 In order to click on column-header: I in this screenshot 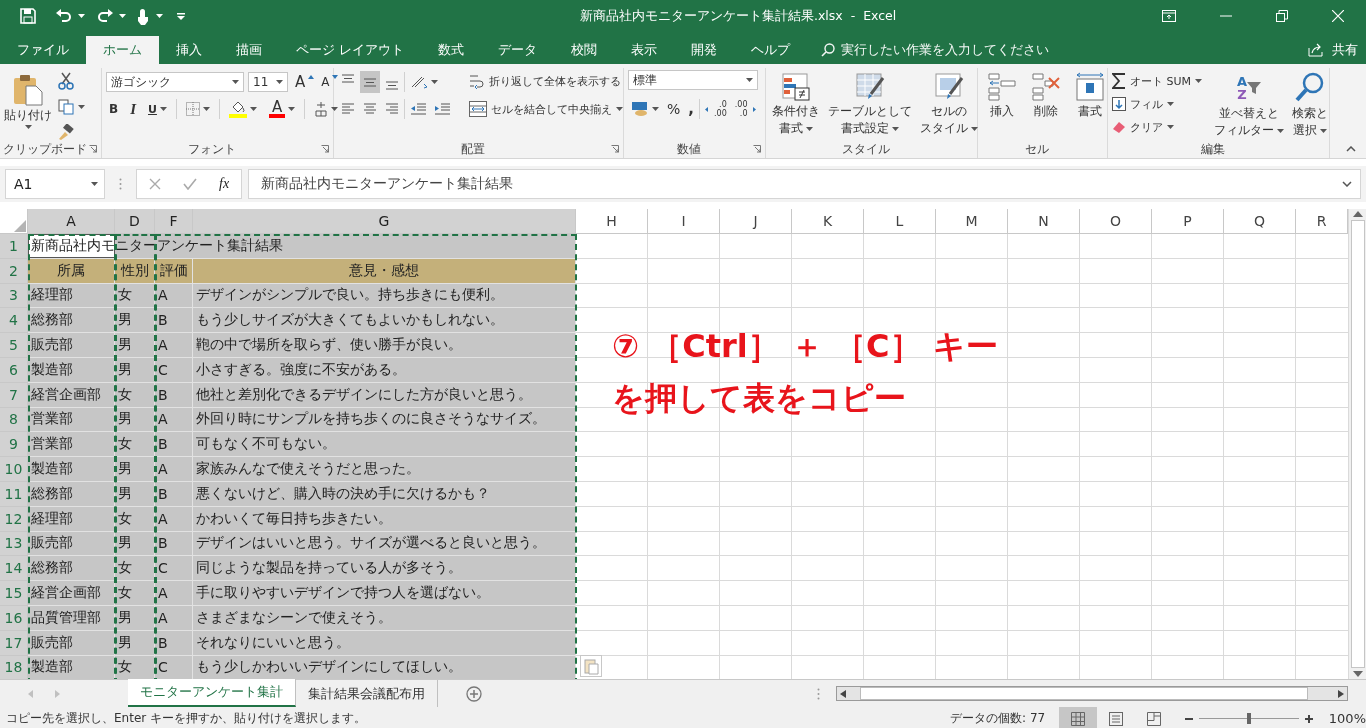, I will do `click(684, 221)`.